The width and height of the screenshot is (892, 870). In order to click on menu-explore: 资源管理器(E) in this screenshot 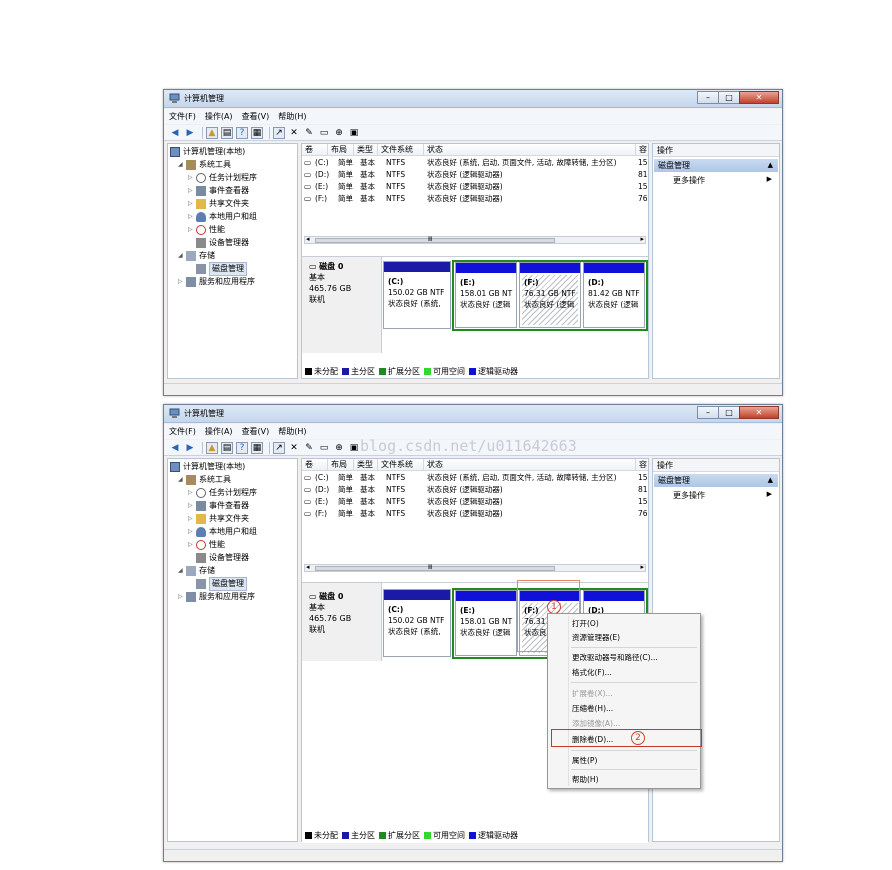, I will do `click(596, 637)`.